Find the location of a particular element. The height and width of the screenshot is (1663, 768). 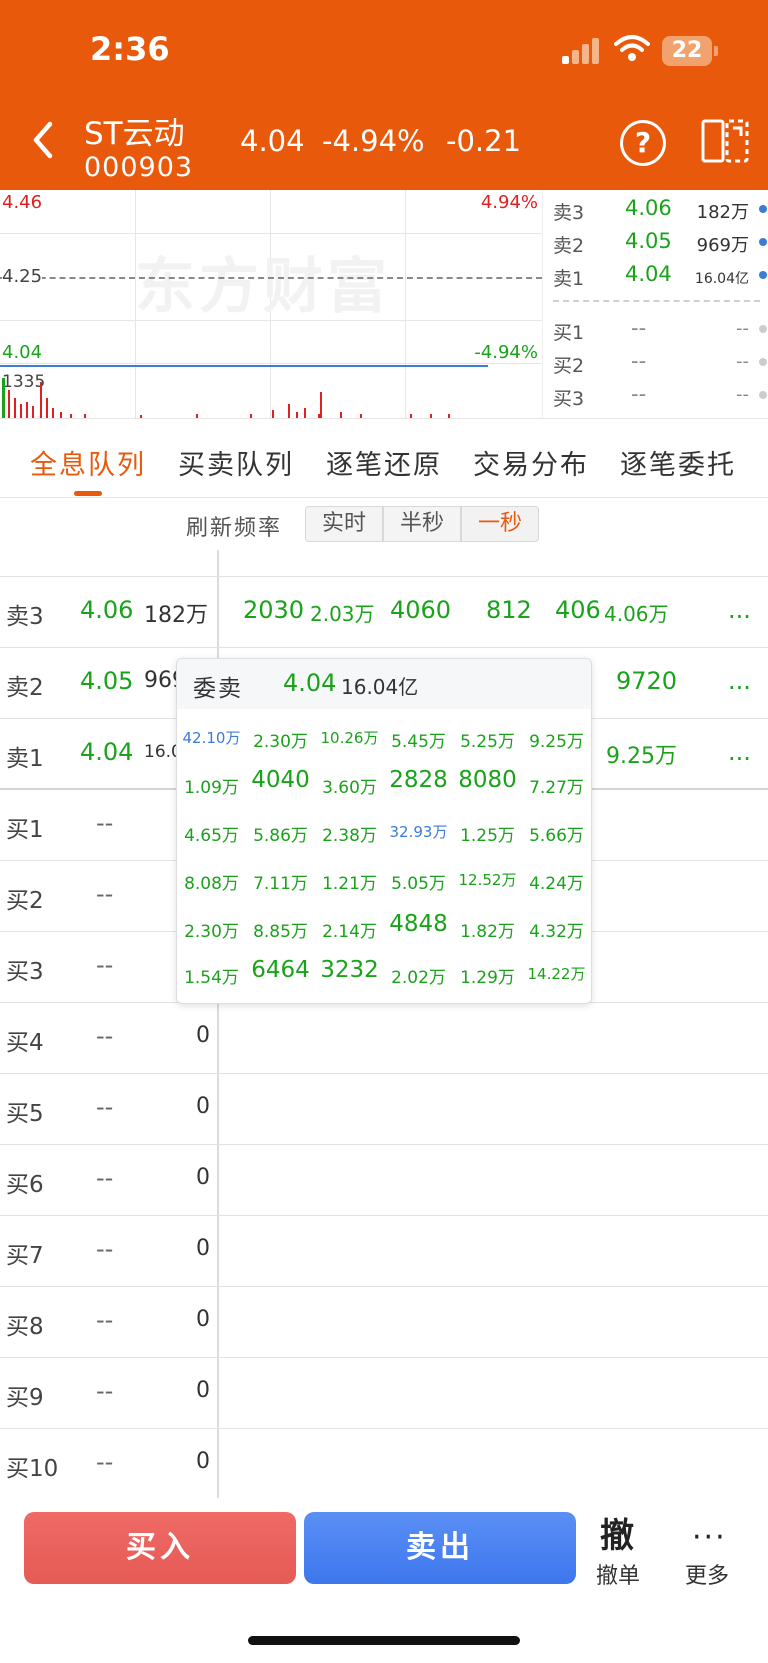

queue-row-buy7: 买7 -- 0 is located at coordinates (384, 1251).